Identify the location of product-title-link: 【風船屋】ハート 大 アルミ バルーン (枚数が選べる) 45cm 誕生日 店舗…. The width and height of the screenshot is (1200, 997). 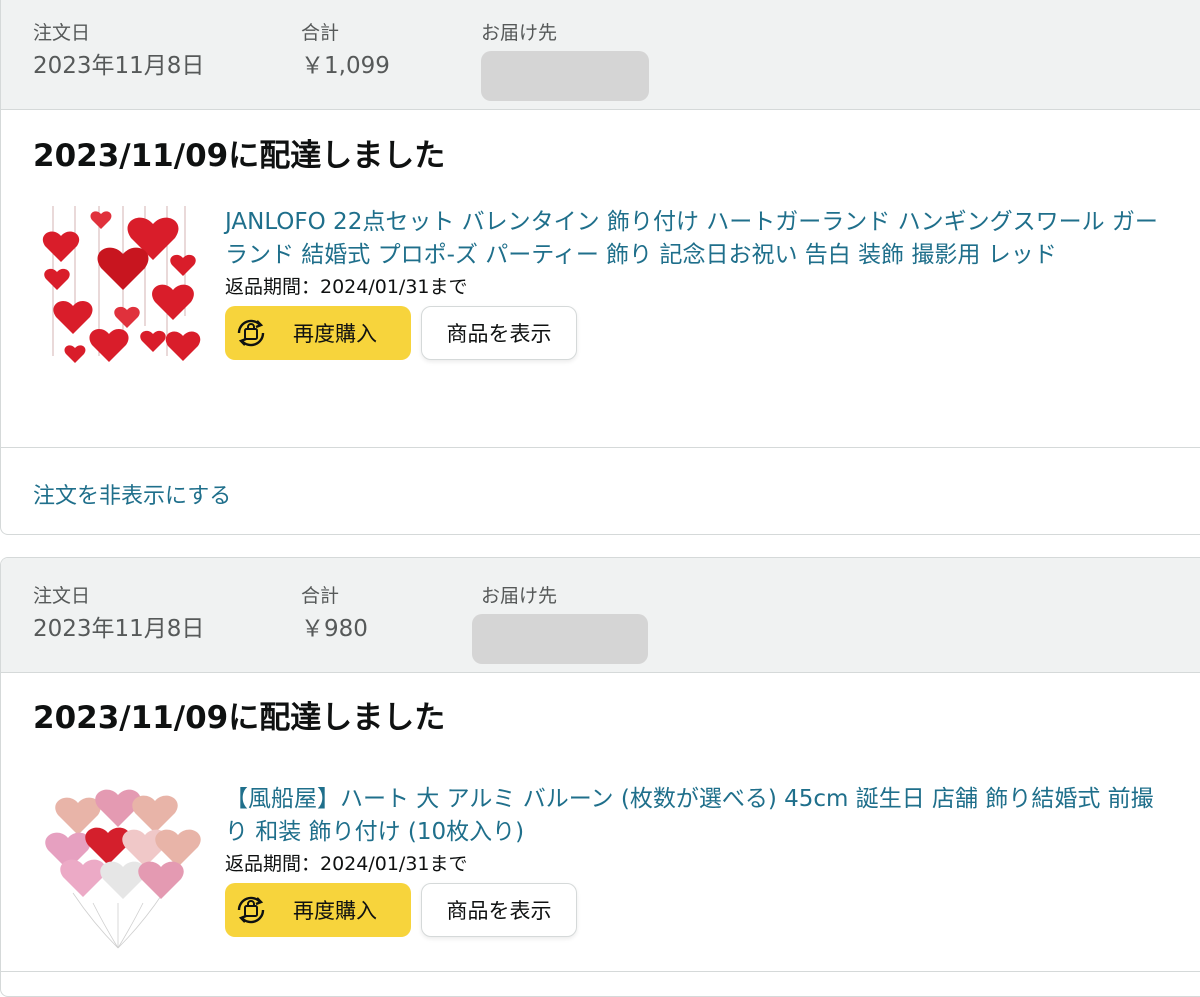
(695, 816).